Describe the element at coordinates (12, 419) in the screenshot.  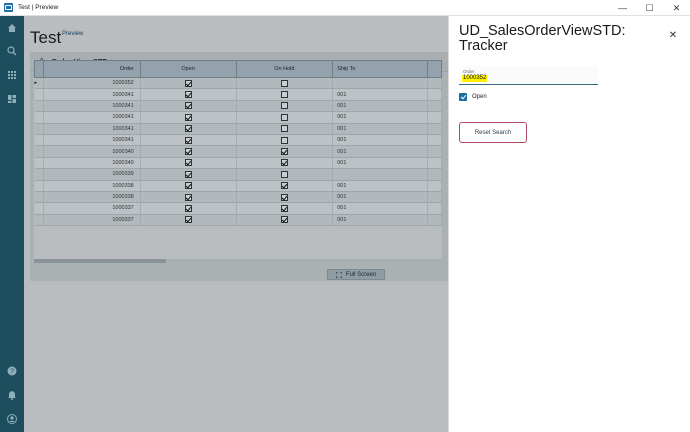
I see `user-account-icon` at that location.